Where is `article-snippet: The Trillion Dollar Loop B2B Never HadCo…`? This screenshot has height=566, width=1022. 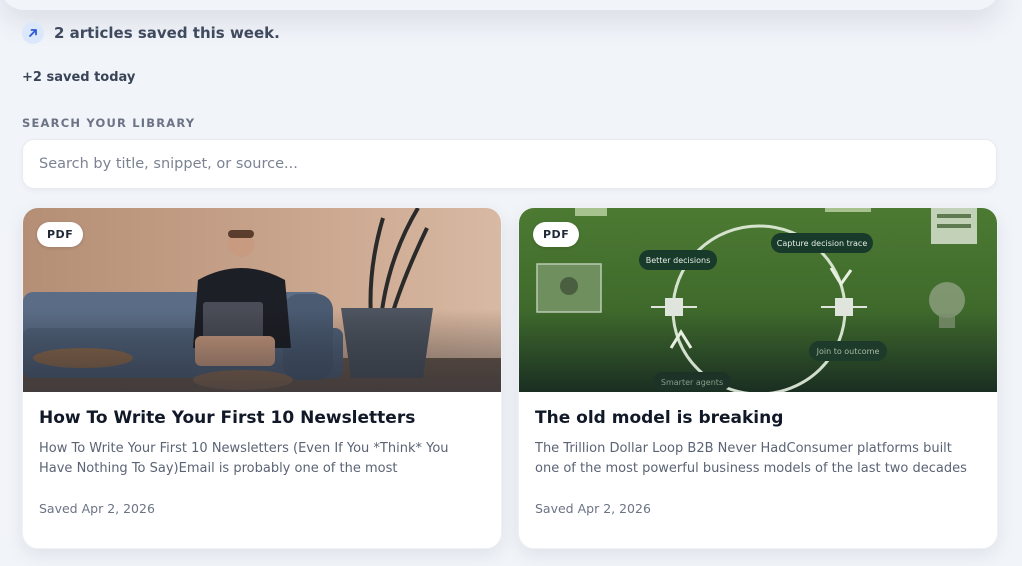 article-snippet: The Trillion Dollar Loop B2B Never HadCo… is located at coordinates (751, 458).